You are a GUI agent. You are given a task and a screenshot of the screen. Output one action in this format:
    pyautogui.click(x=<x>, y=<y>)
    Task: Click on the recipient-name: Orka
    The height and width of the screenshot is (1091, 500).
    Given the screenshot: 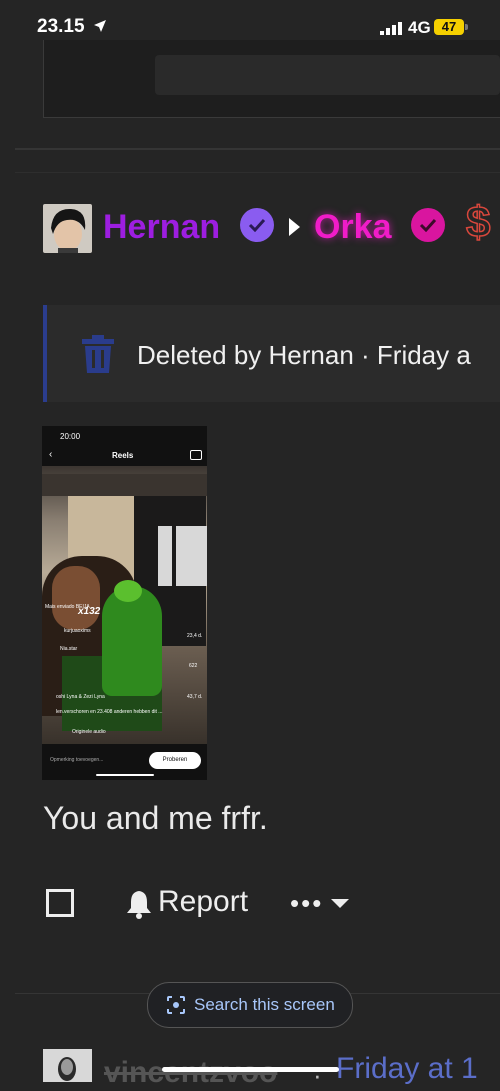 What is the action you would take?
    pyautogui.click(x=353, y=227)
    